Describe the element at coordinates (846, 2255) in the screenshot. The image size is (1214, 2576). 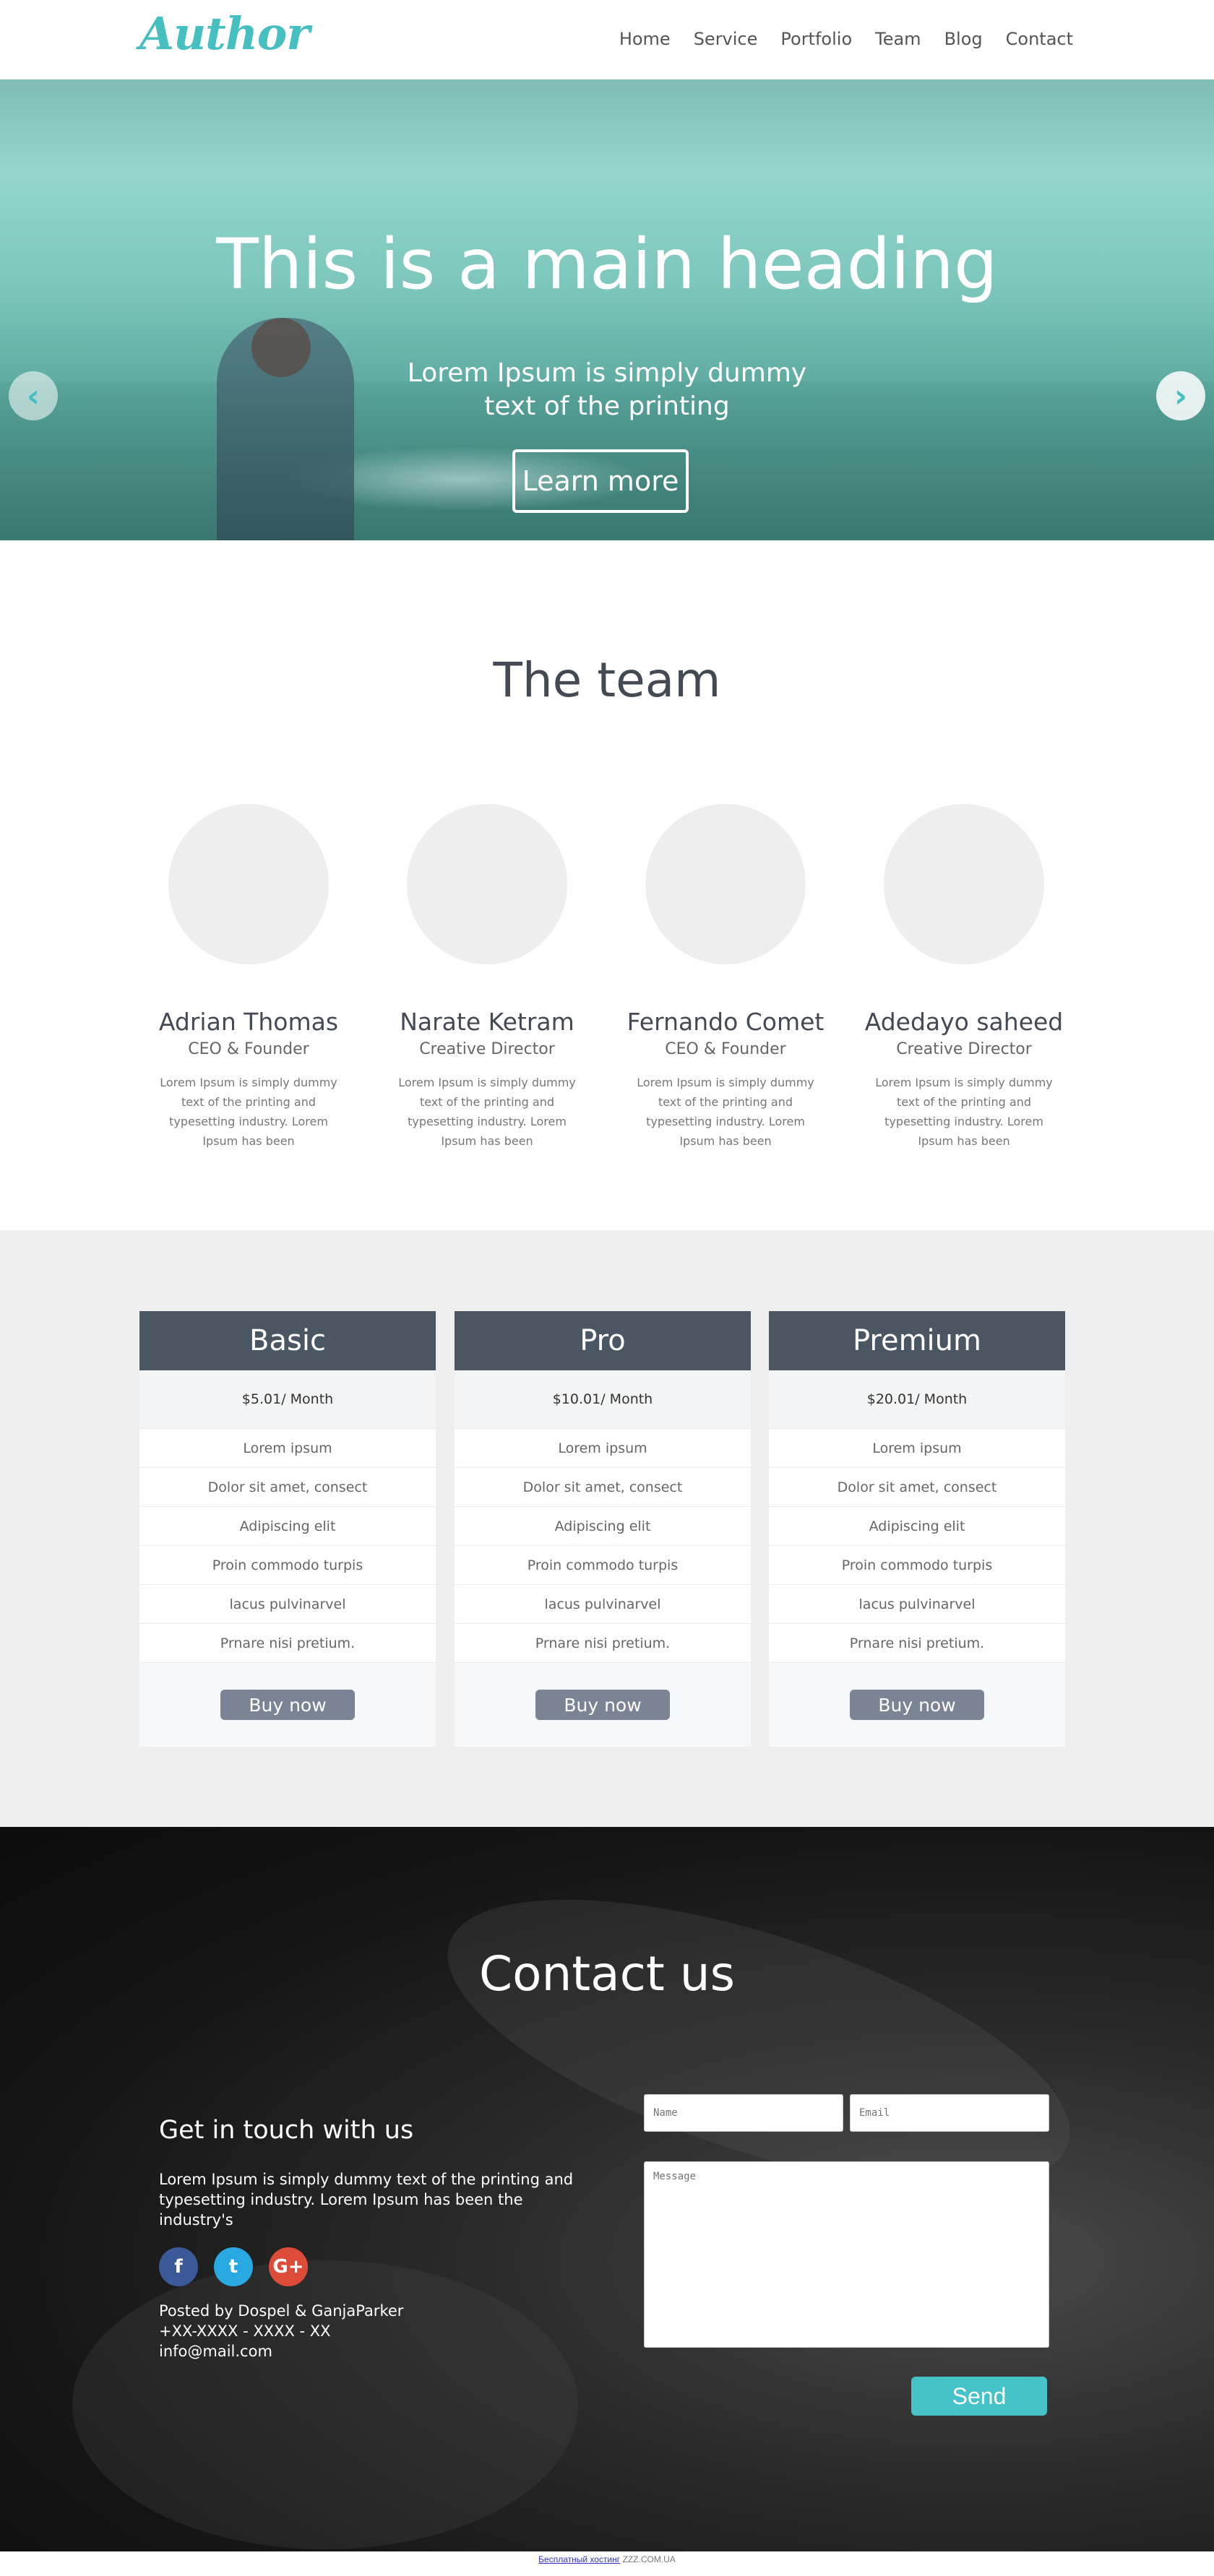
I see `message-field` at that location.